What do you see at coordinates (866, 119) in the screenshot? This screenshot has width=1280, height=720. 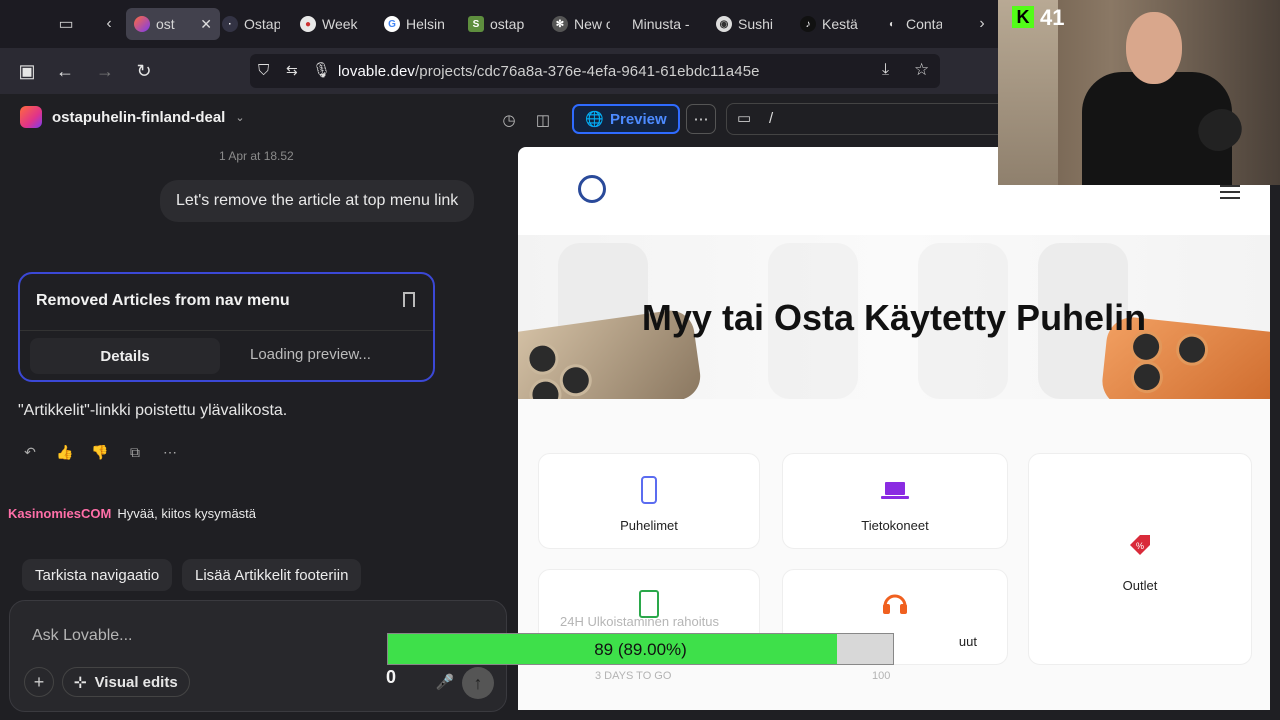 I see `route-bar: ▭ /` at bounding box center [866, 119].